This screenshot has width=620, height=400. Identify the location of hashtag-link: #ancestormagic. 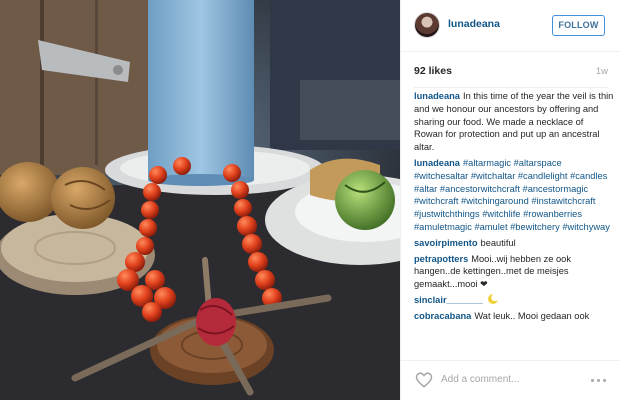
(556, 189).